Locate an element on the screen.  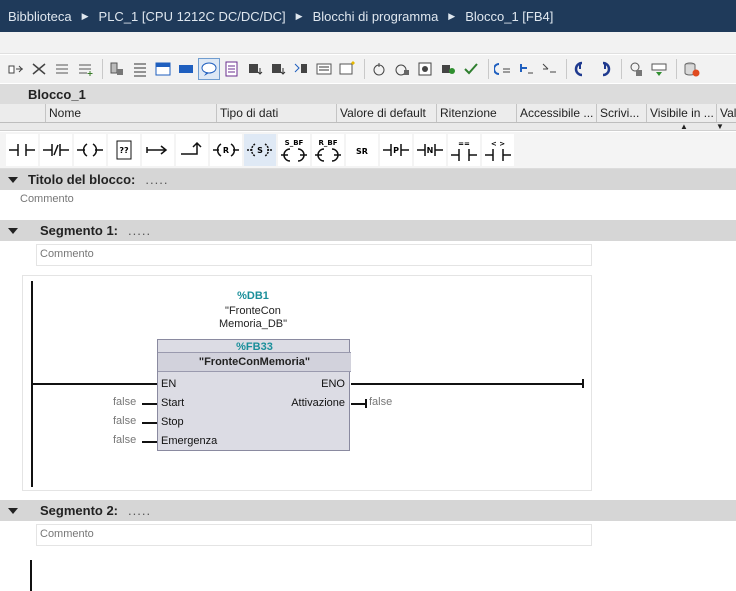
snapshot-icon is located at coordinates (636, 69).